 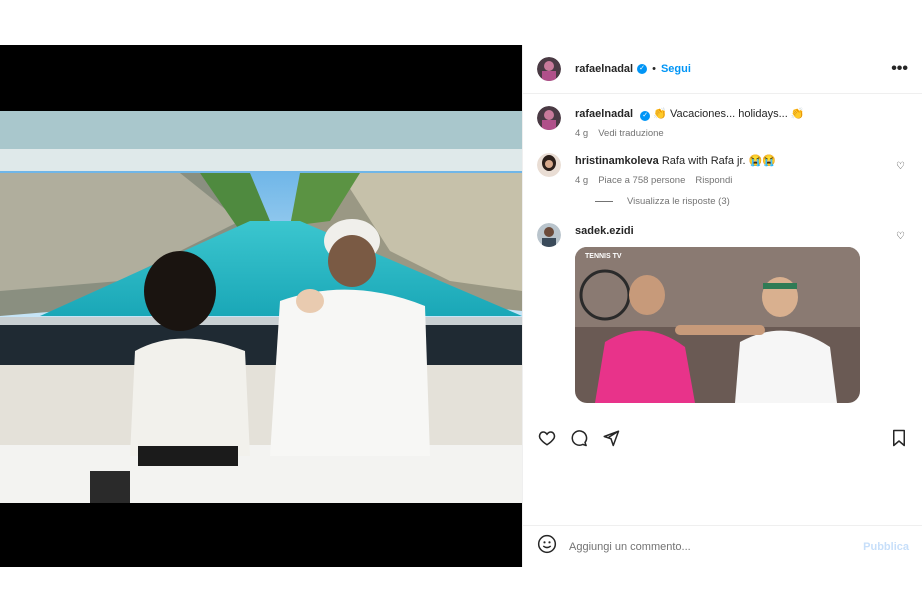 I want to click on caption-avatar, so click(x=549, y=118).